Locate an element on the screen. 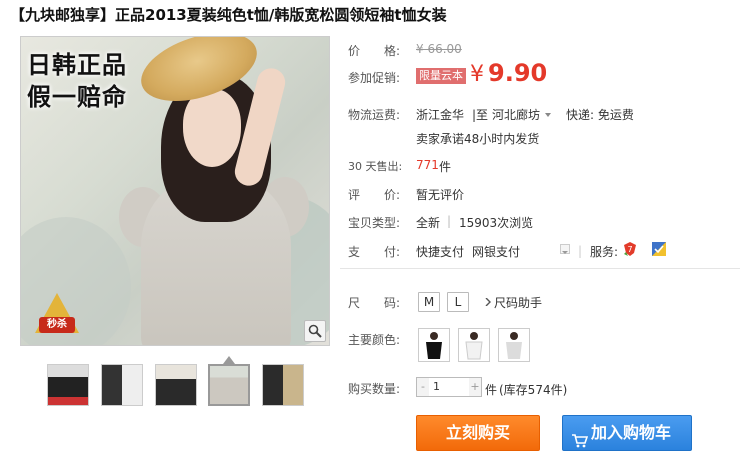  add-to-cart-label: 加入购物车 is located at coordinates (631, 432).